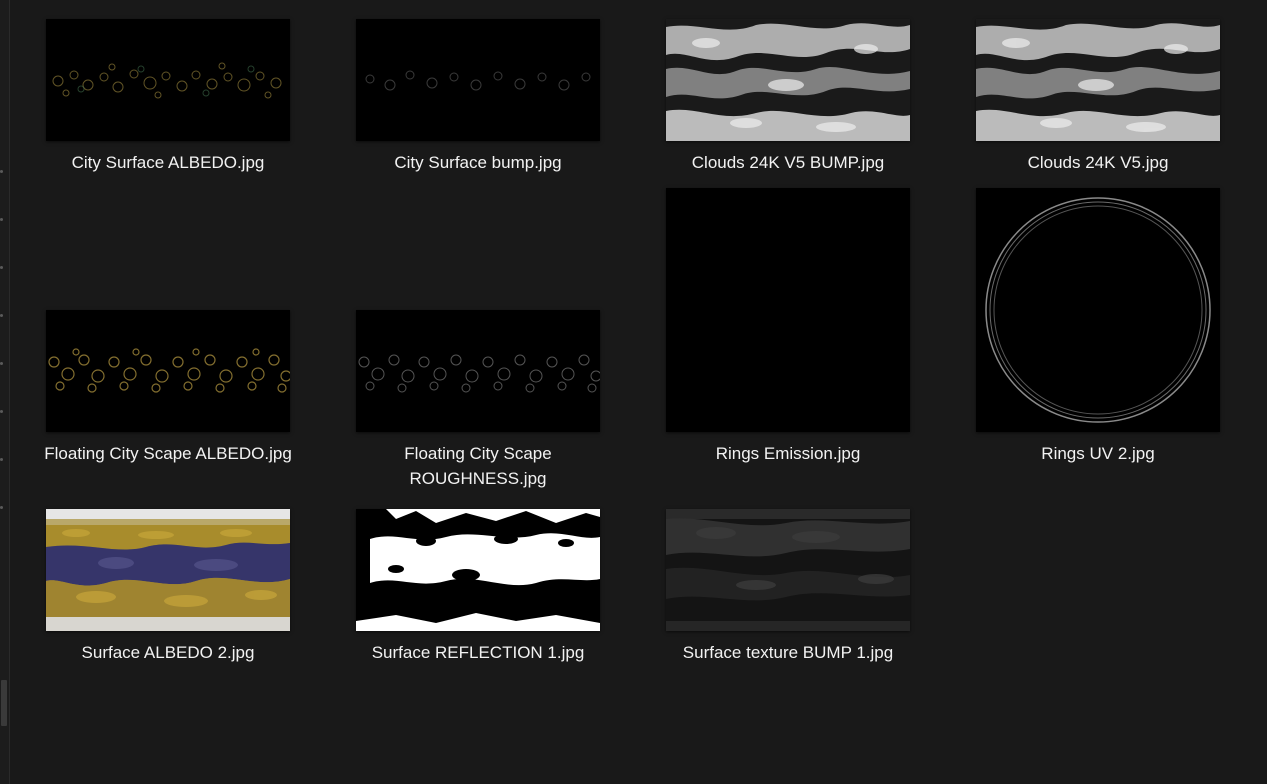 The height and width of the screenshot is (784, 1267). What do you see at coordinates (478, 466) in the screenshot?
I see `file-name: Floating City Scape ROUGHNESS.jpg` at bounding box center [478, 466].